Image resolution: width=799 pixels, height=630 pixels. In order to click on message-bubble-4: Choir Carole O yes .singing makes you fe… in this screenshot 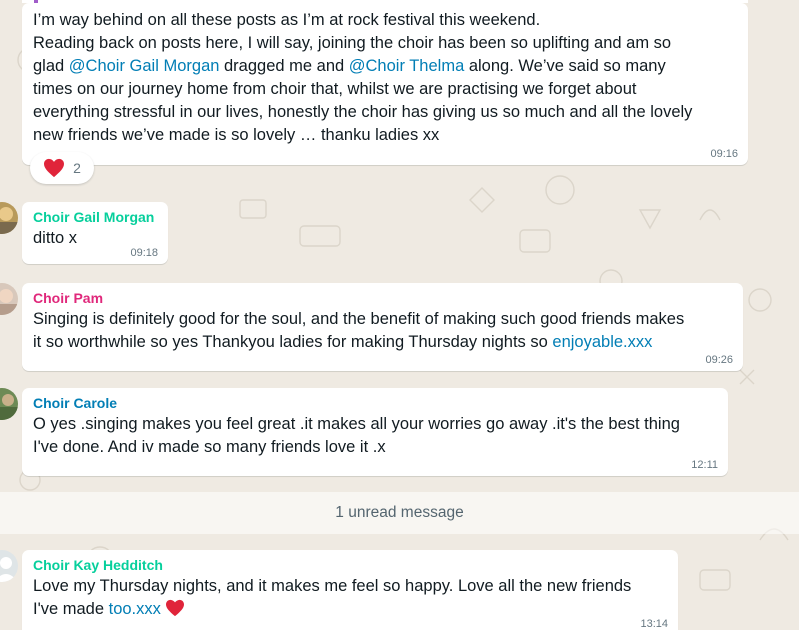, I will do `click(375, 432)`.